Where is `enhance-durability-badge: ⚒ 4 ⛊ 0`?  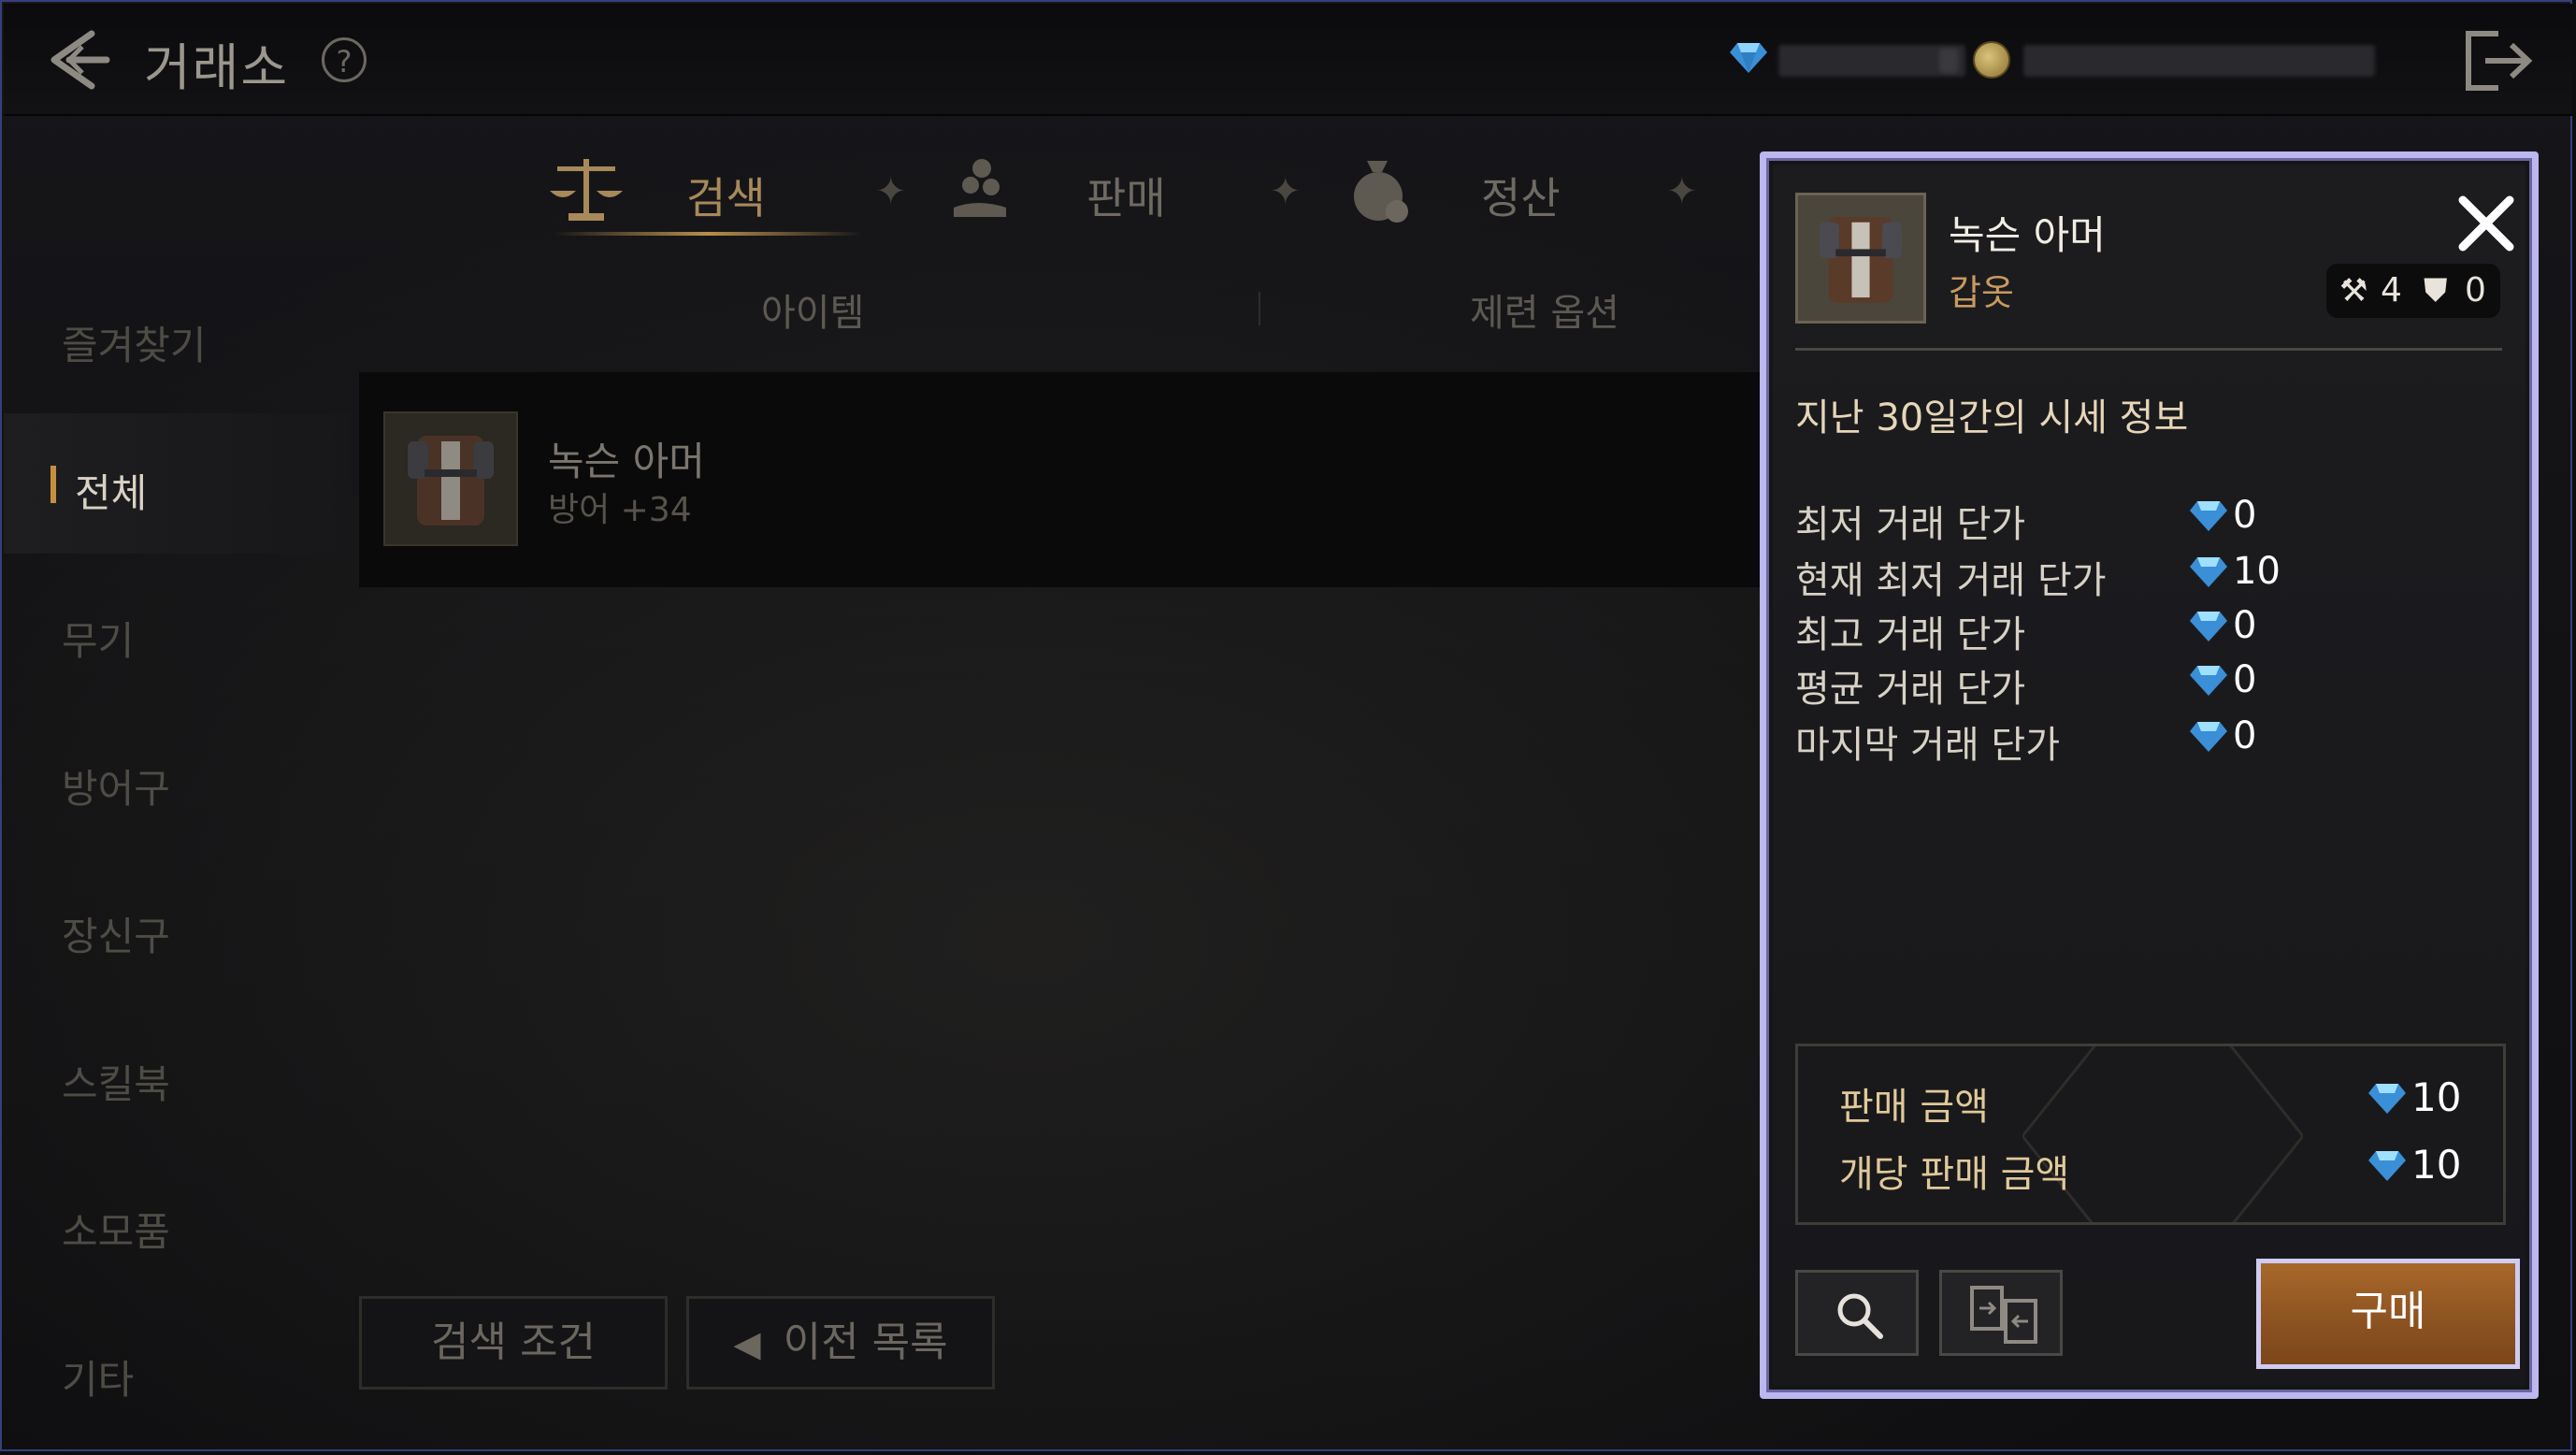
enhance-durability-badge: ⚒ 4 ⛊ 0 is located at coordinates (2413, 291).